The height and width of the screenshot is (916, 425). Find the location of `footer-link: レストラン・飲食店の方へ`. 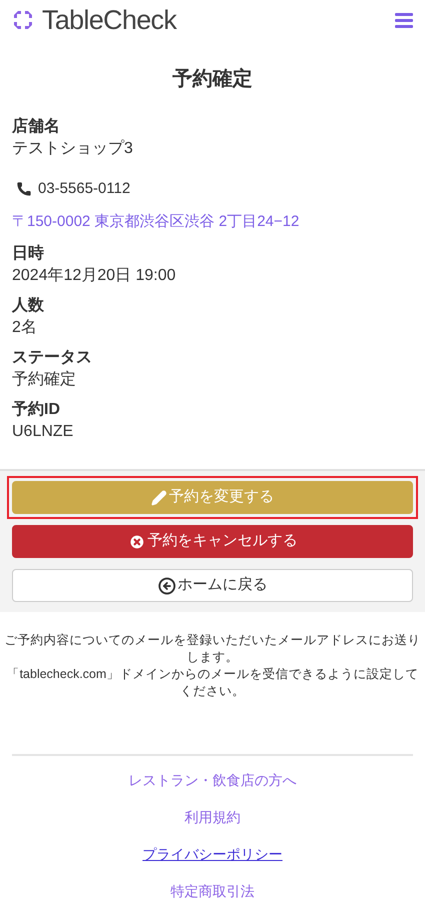

footer-link: レストラン・飲食店の方へ is located at coordinates (212, 780).